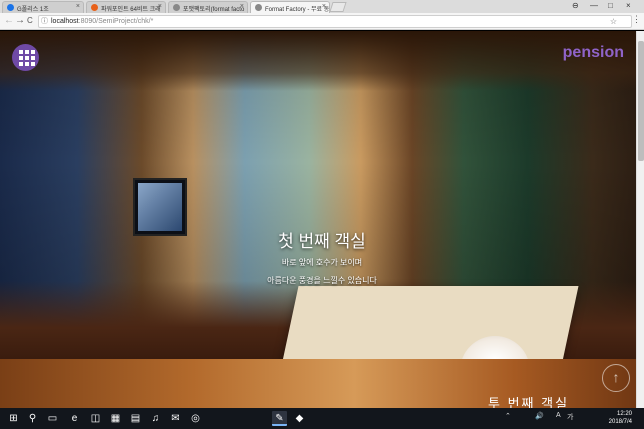 The image size is (644, 429). I want to click on tab-formatfactory-free: Format Factory - 무료 동 ×, so click(290, 7).